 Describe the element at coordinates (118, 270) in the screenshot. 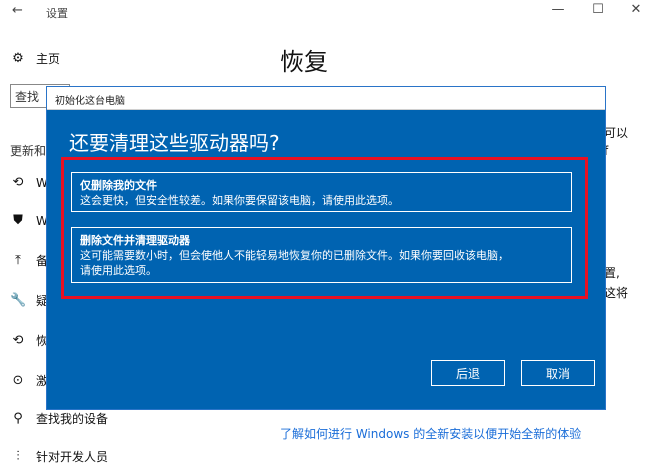

I see `option-description-line2: 请使用此选项。` at that location.